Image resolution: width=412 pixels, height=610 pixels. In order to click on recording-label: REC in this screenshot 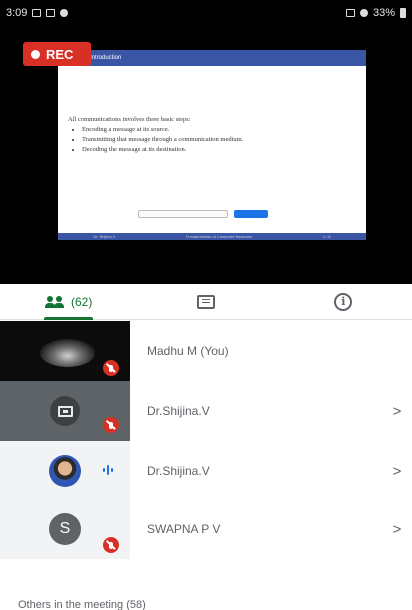, I will do `click(60, 54)`.